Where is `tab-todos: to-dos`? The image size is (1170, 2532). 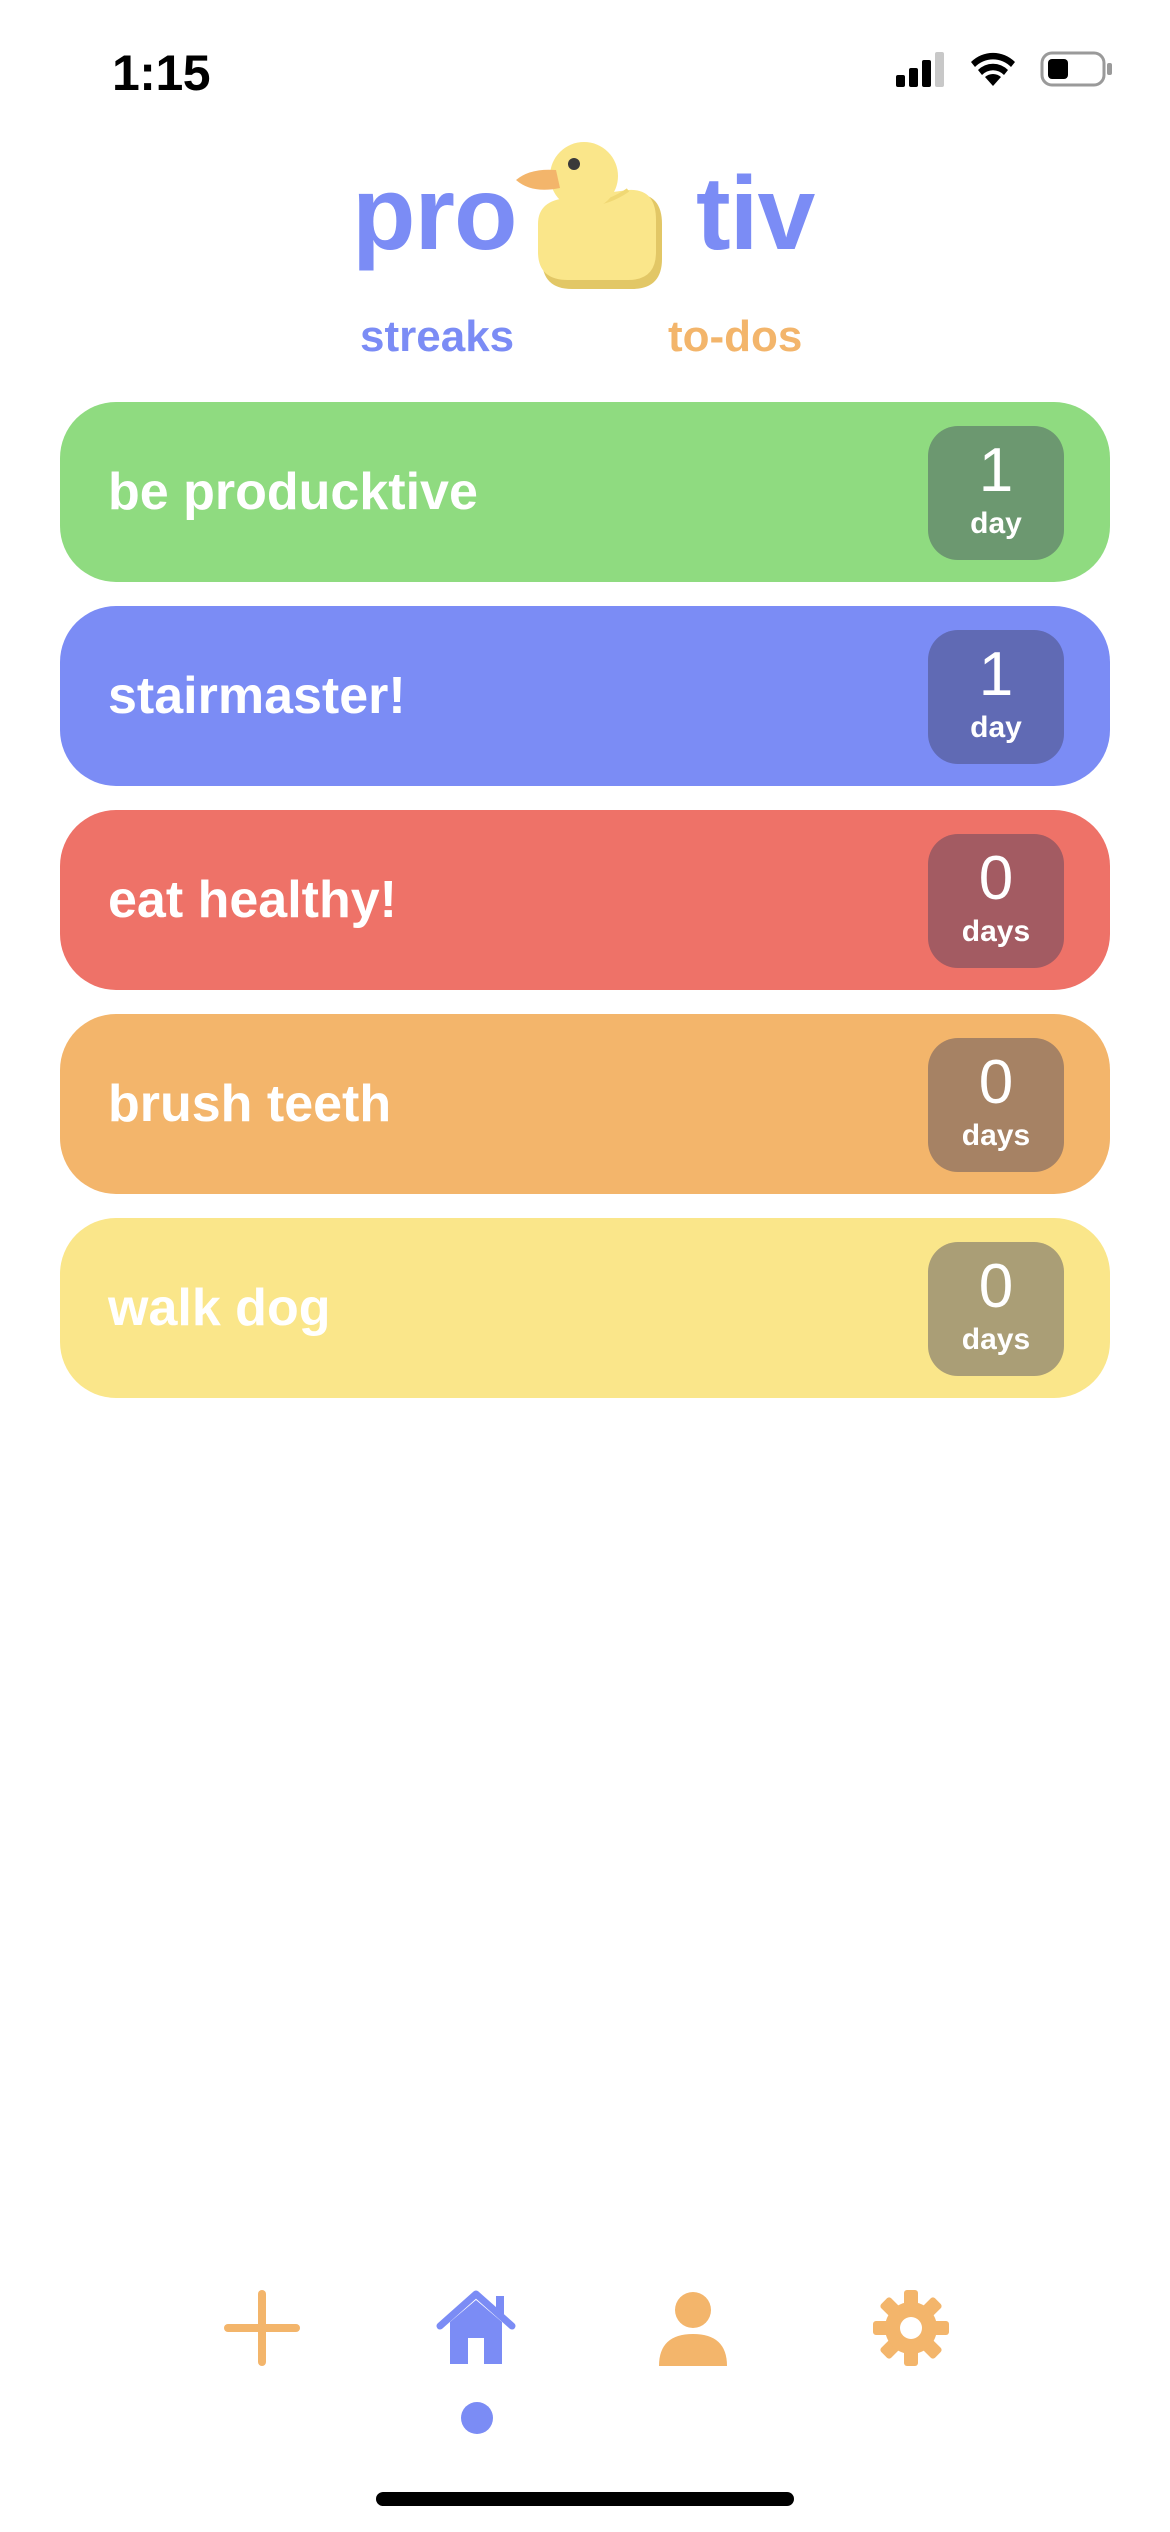 tab-todos: to-dos is located at coordinates (735, 337).